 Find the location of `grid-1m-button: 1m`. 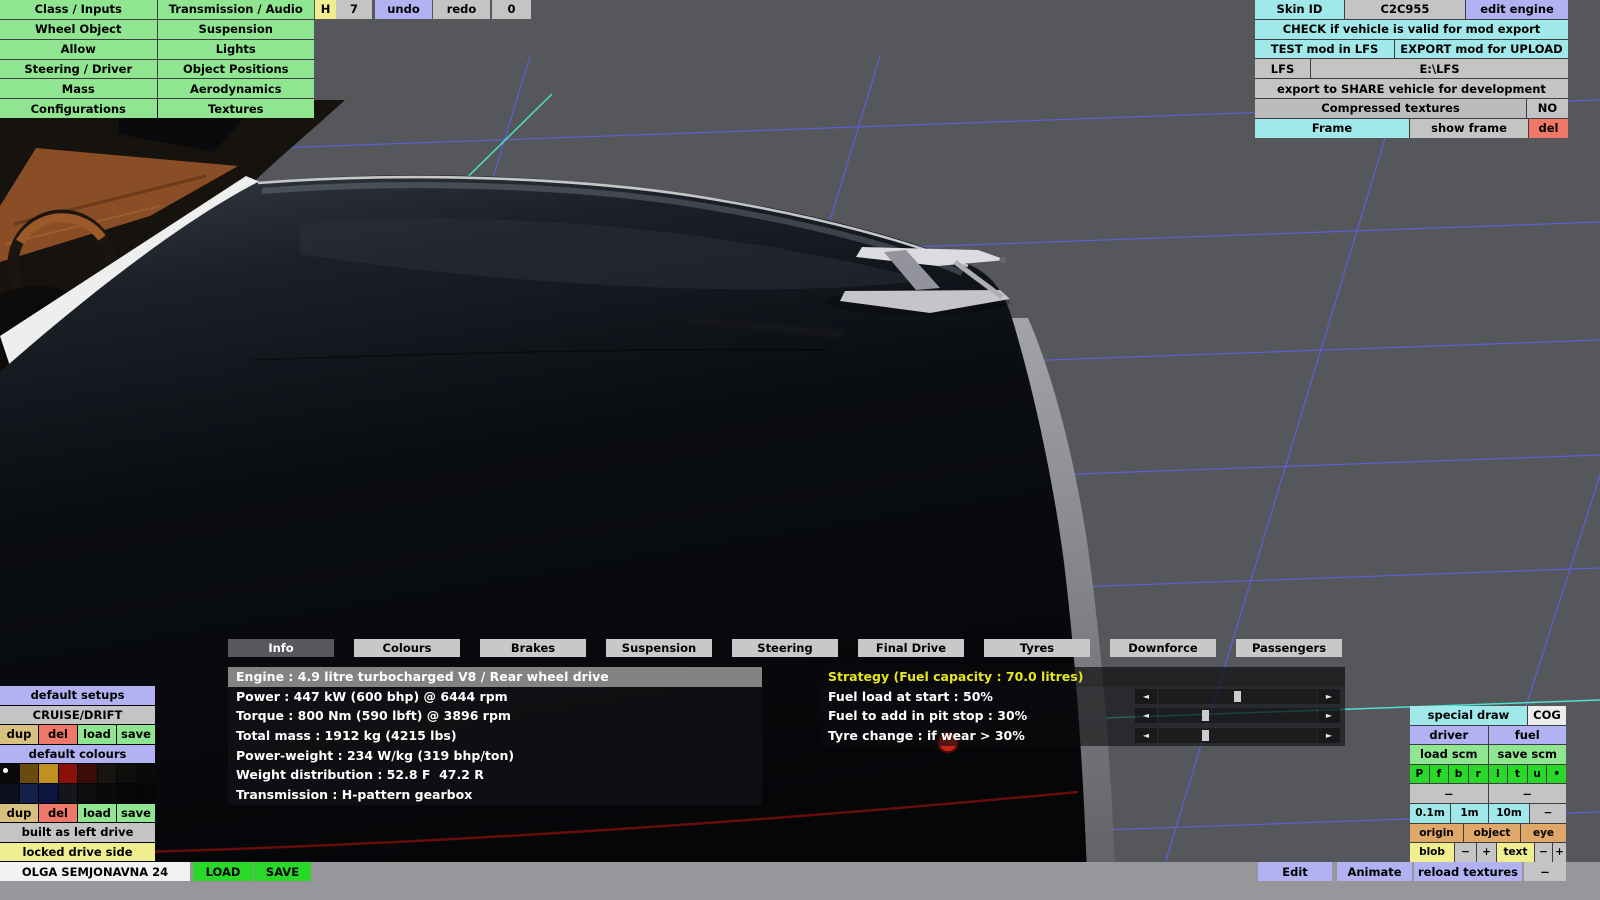

grid-1m-button: 1m is located at coordinates (1469, 813).